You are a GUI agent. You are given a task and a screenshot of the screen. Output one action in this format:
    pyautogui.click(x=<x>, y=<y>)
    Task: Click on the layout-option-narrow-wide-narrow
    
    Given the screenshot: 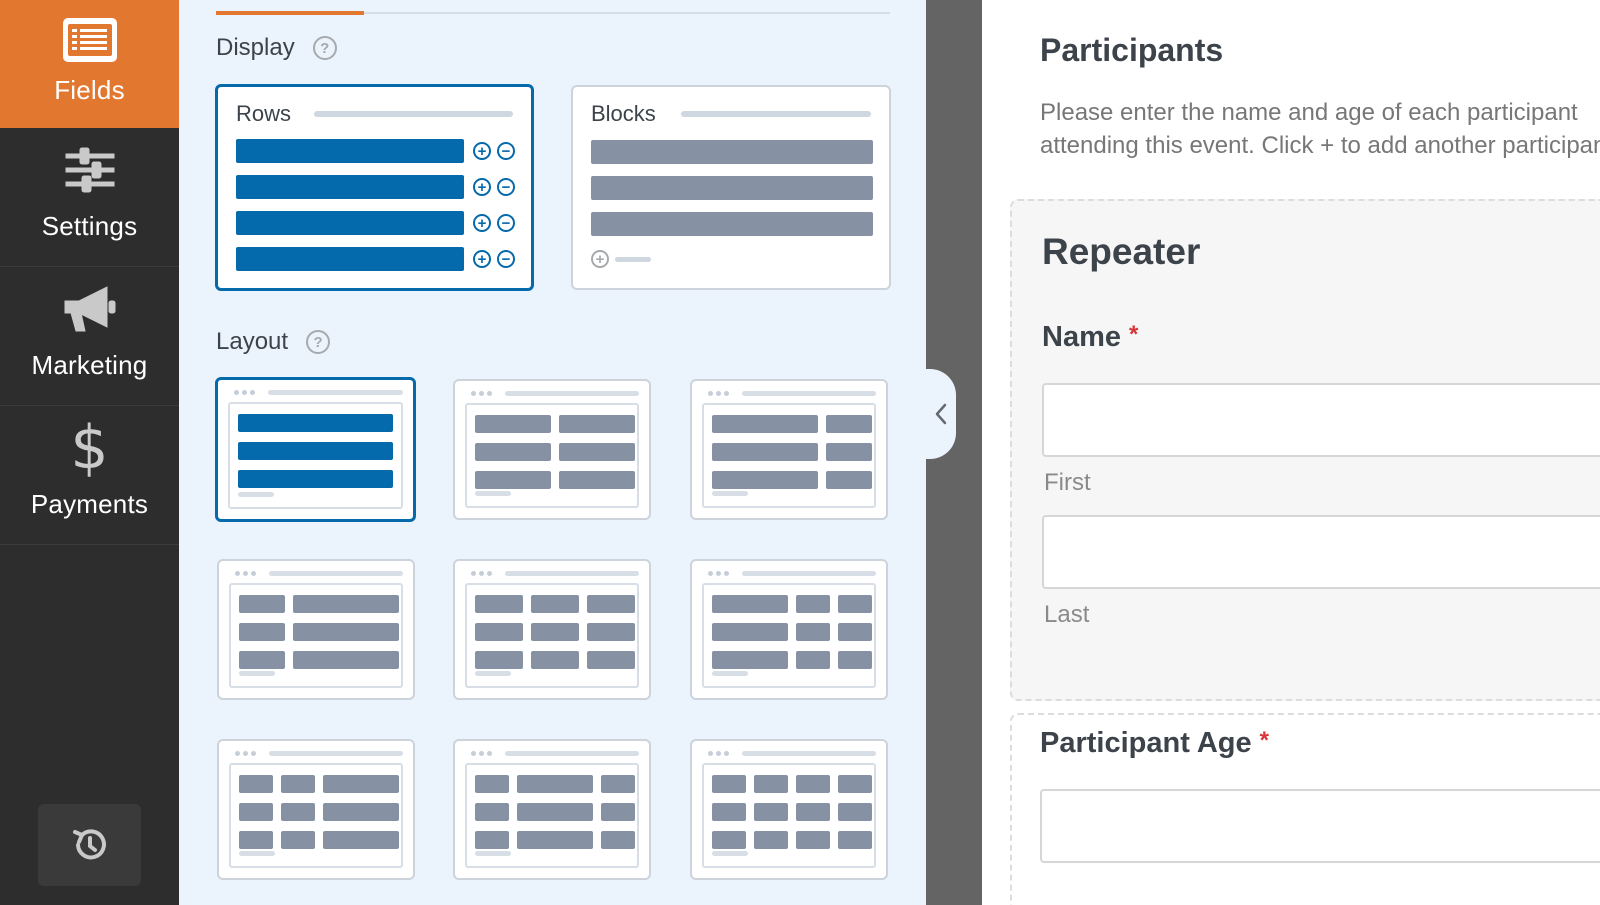 What is the action you would take?
    pyautogui.click(x=552, y=809)
    